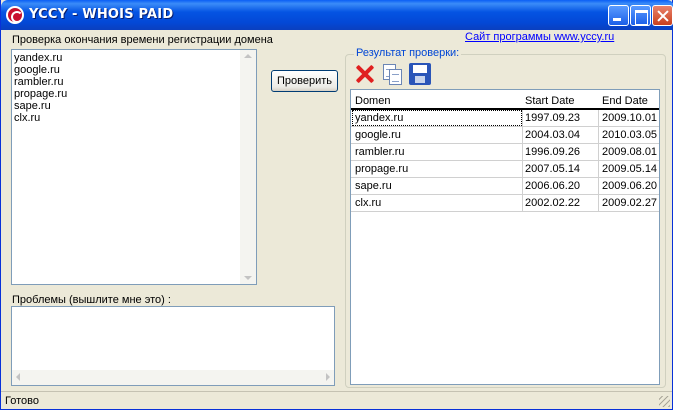  I want to click on cell-start-date: 1997.09.23, so click(553, 118).